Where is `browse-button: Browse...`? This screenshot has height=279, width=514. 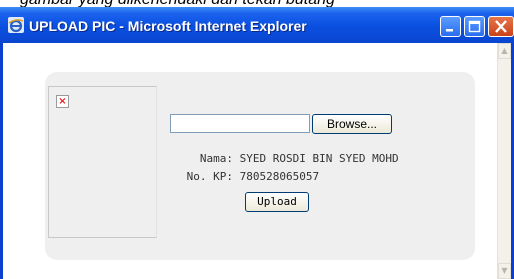 browse-button: Browse... is located at coordinates (352, 124).